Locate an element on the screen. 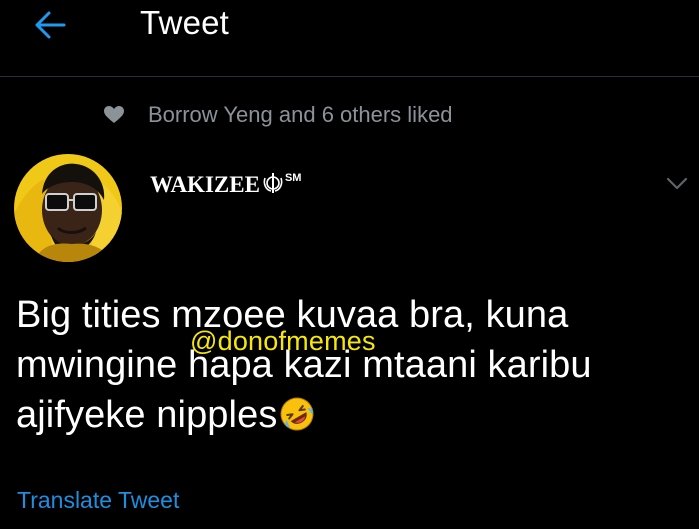  tweet-more-button is located at coordinates (677, 184).